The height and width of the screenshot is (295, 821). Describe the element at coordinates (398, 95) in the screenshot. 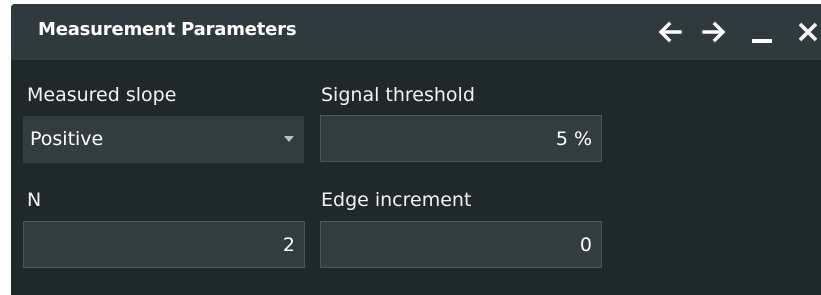

I see `signal-threshold-label: Signal threshold` at that location.